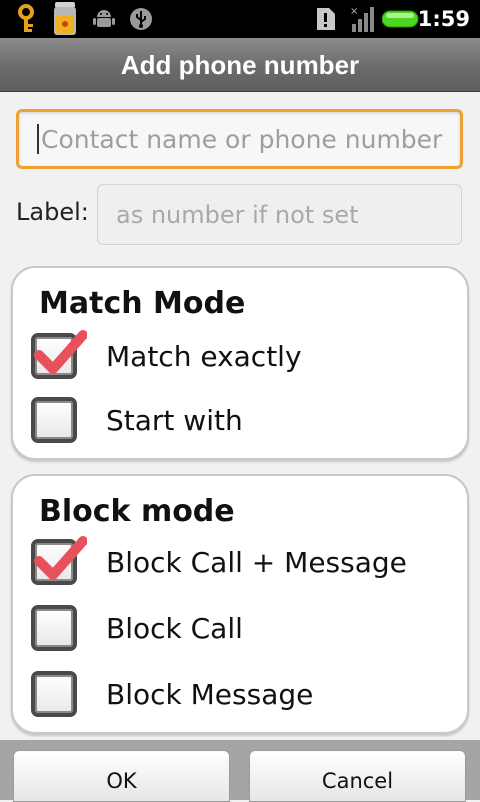 The width and height of the screenshot is (480, 802). Describe the element at coordinates (237, 214) in the screenshot. I see `label-input-placeholder: as number if not set` at that location.